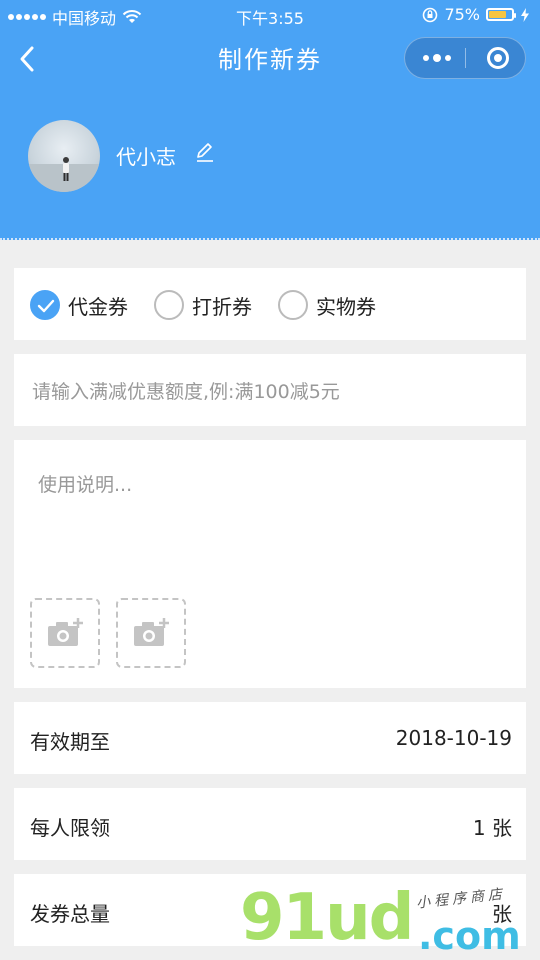  Describe the element at coordinates (64, 156) in the screenshot. I see `avatar` at that location.